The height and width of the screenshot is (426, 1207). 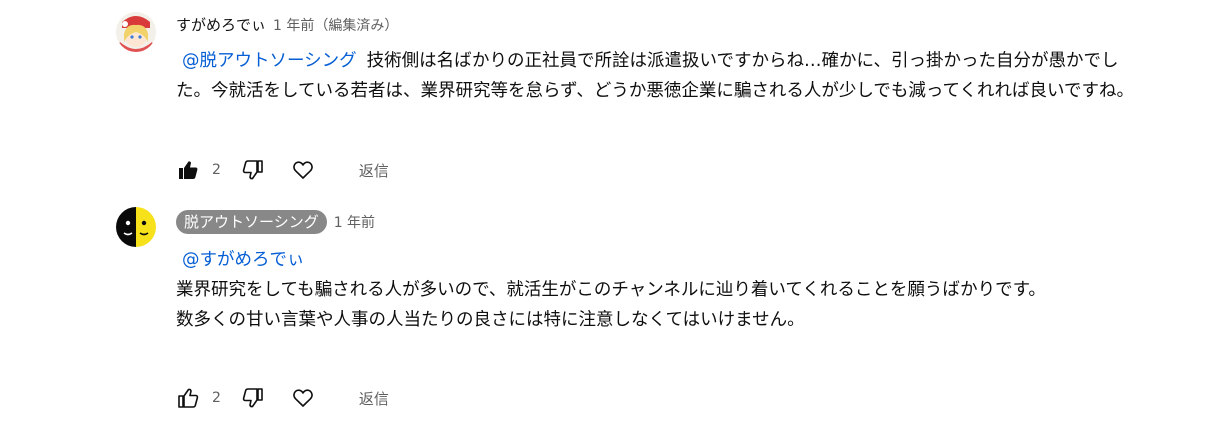 What do you see at coordinates (354, 222) in the screenshot?
I see `comment-timestamp: 1 年前` at bounding box center [354, 222].